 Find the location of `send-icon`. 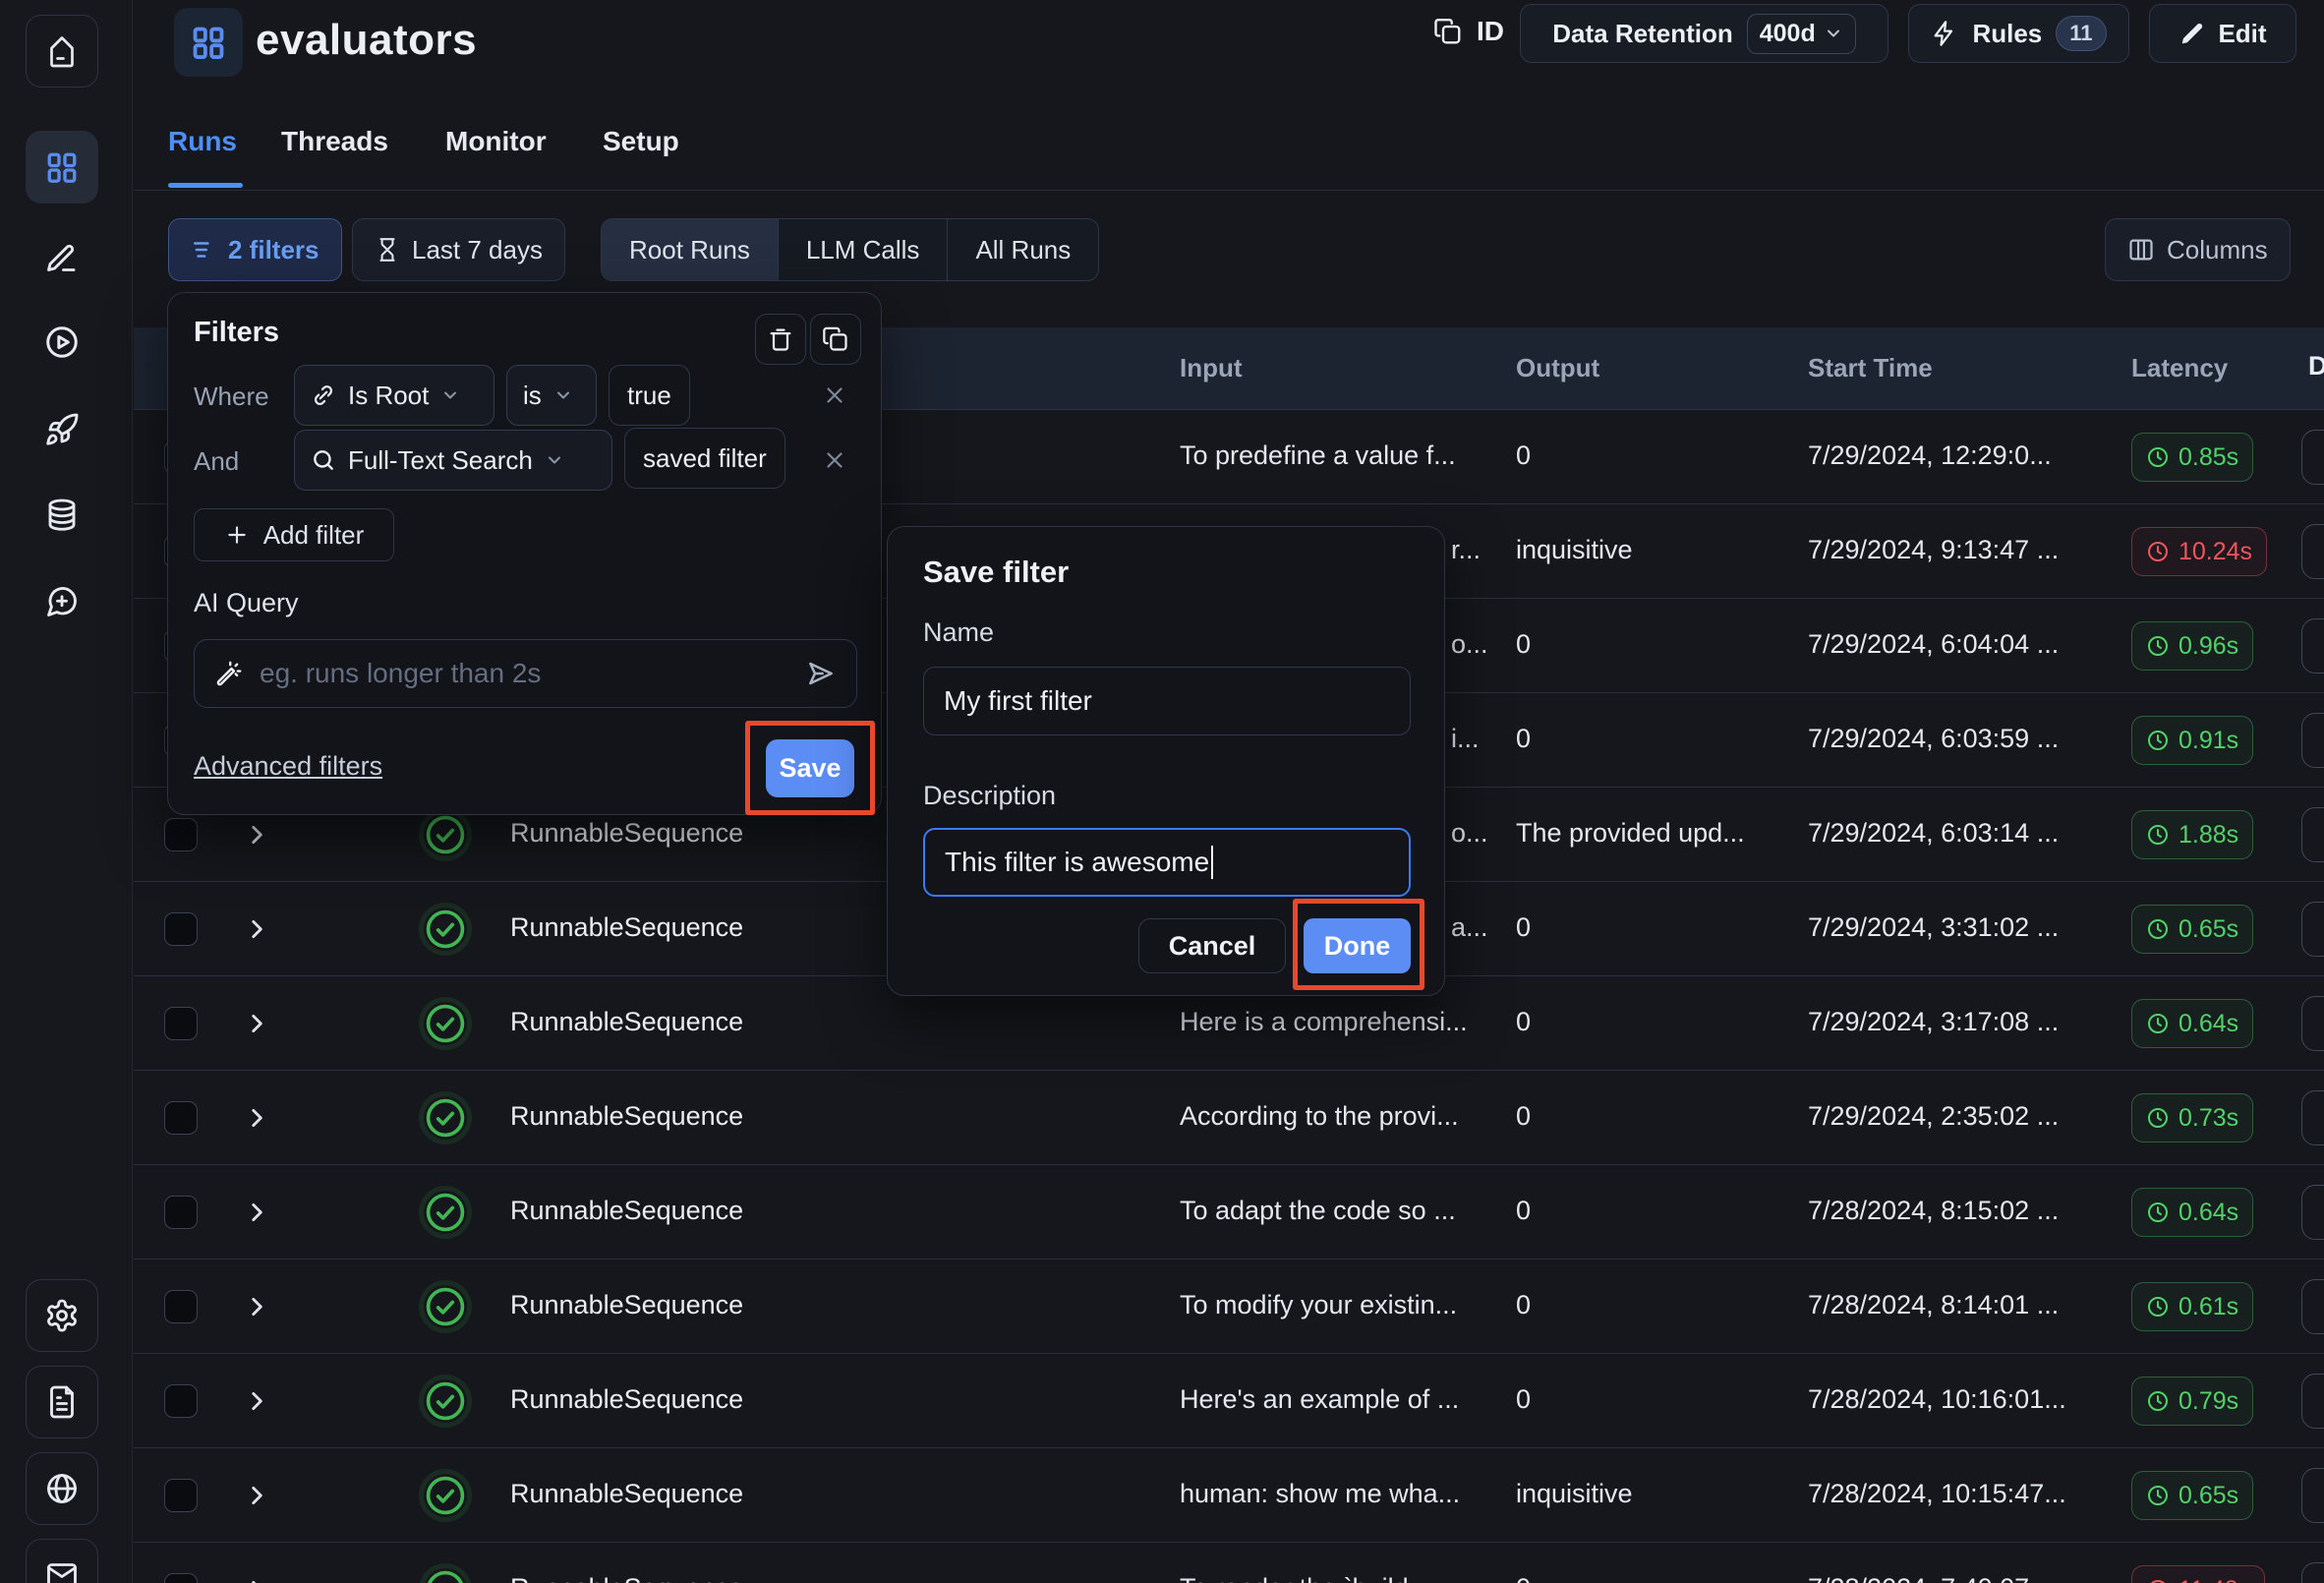

send-icon is located at coordinates (821, 673).